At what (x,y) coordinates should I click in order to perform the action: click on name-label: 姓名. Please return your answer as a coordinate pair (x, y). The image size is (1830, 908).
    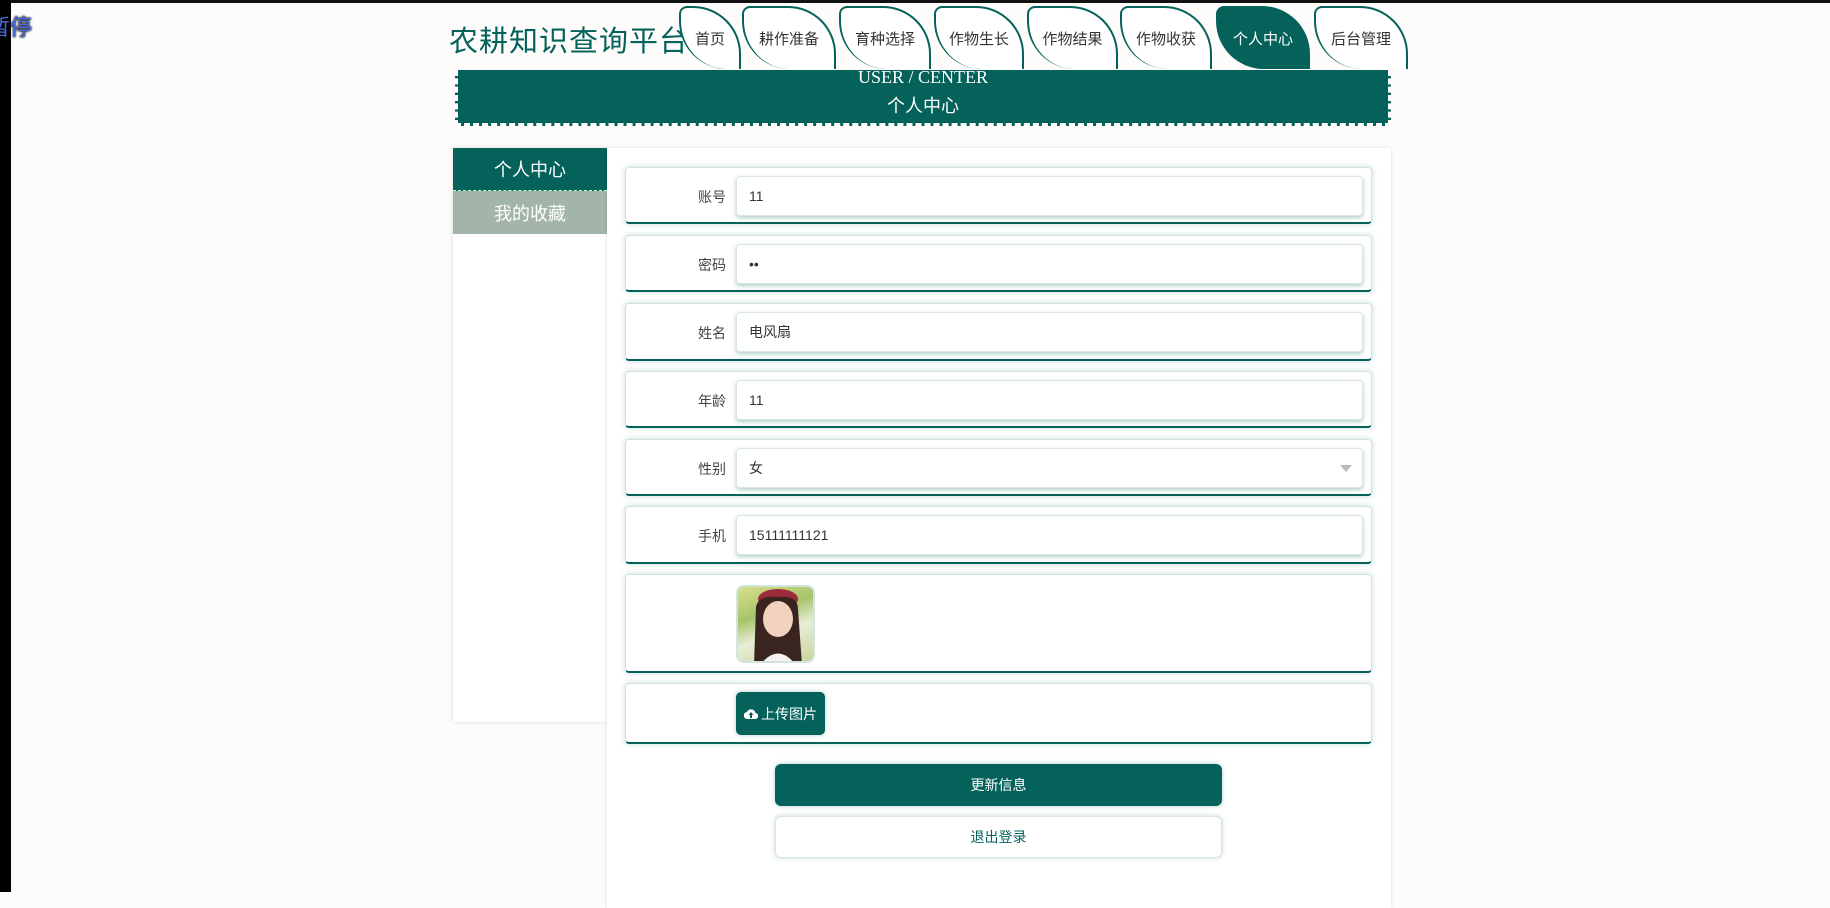
    Looking at the image, I should click on (712, 333).